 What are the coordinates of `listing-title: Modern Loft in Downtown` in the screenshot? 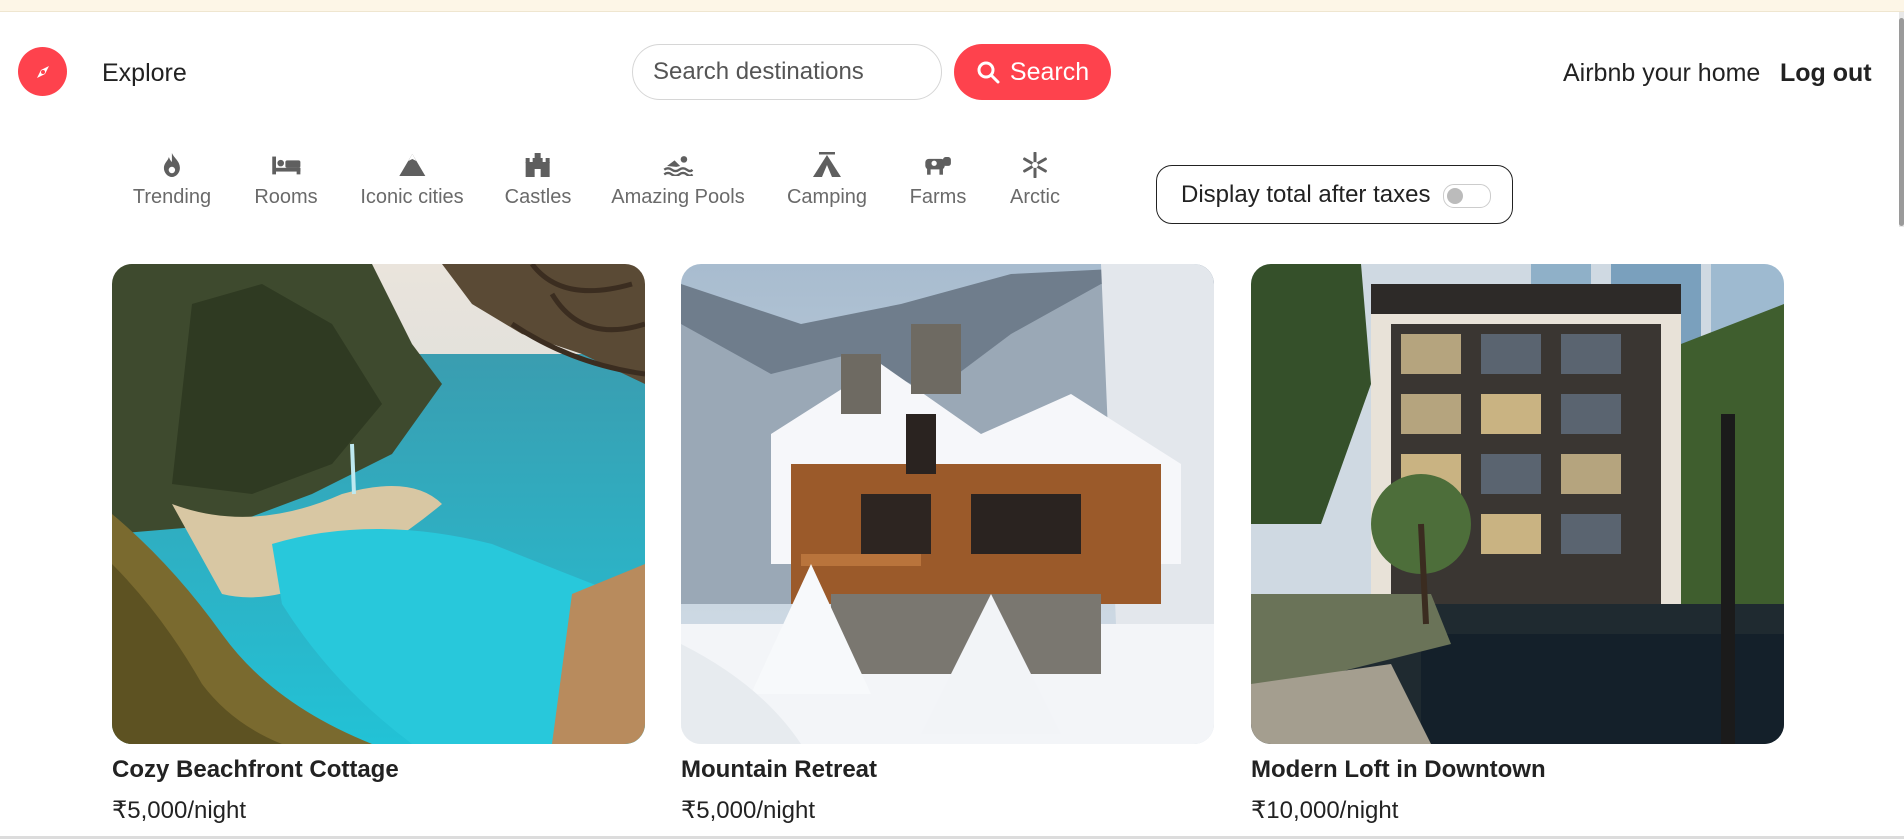 It's located at (1517, 770).